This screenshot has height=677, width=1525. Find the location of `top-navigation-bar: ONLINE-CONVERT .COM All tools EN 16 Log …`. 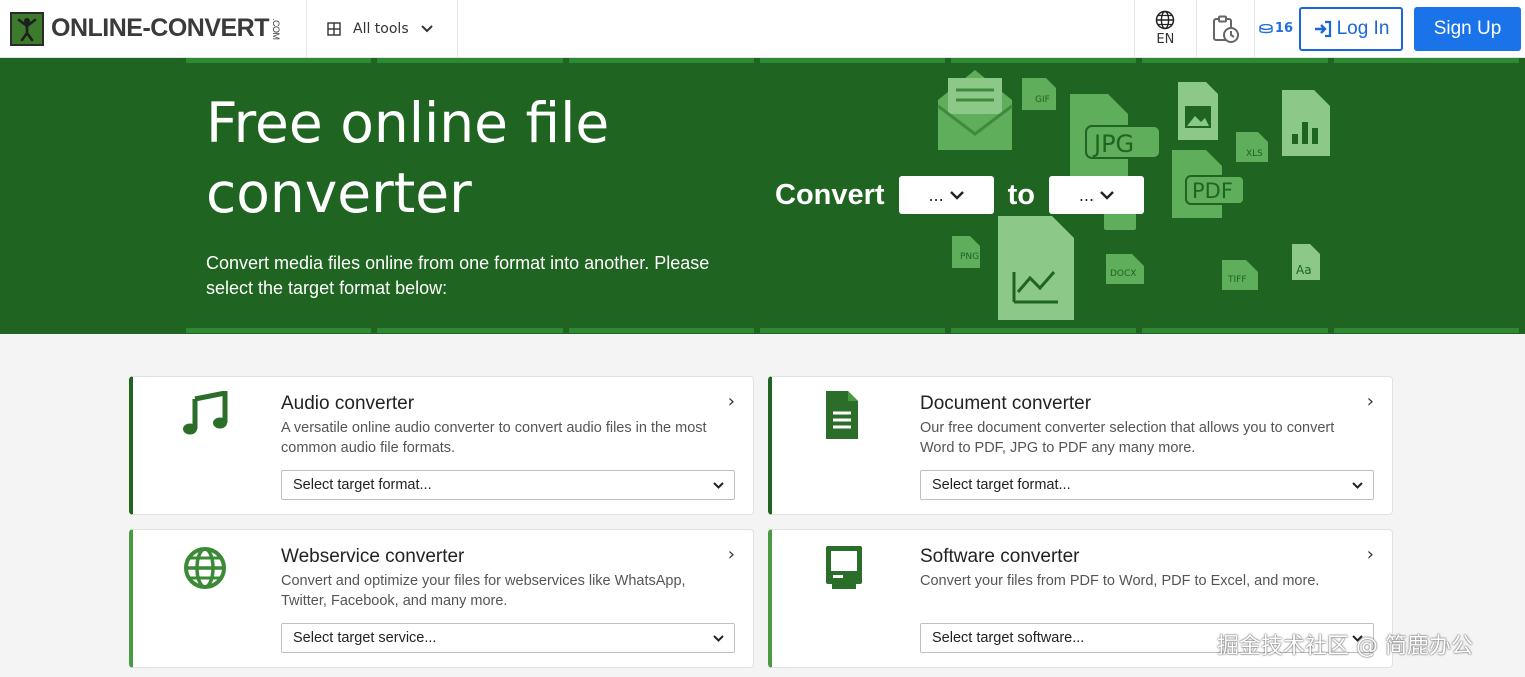

top-navigation-bar: ONLINE-CONVERT .COM All tools EN 16 Log … is located at coordinates (762, 29).